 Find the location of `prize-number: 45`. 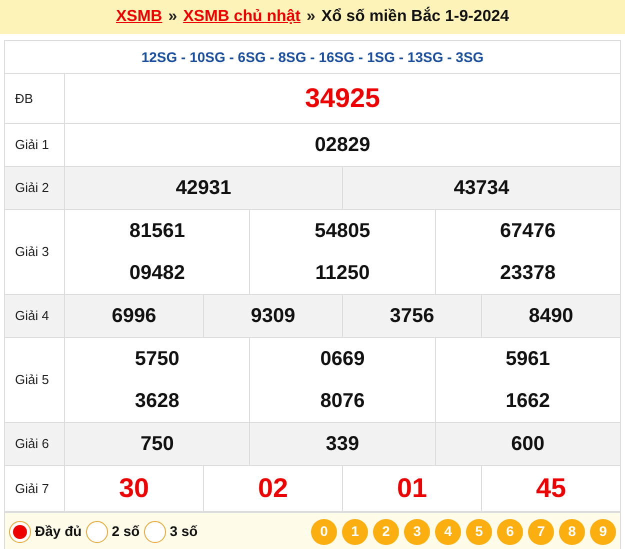

prize-number: 45 is located at coordinates (550, 488).